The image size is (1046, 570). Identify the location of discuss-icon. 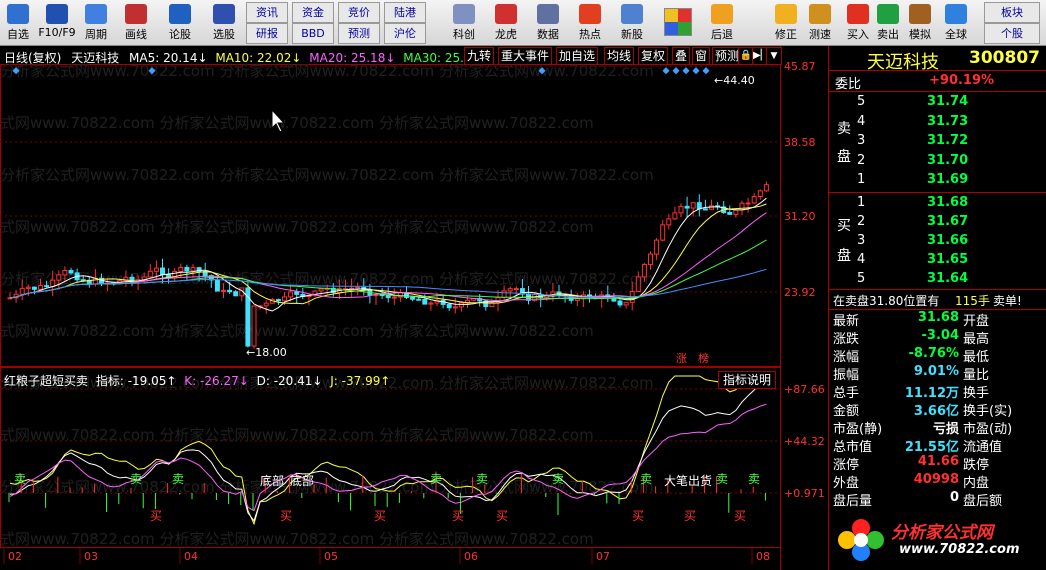
(180, 14).